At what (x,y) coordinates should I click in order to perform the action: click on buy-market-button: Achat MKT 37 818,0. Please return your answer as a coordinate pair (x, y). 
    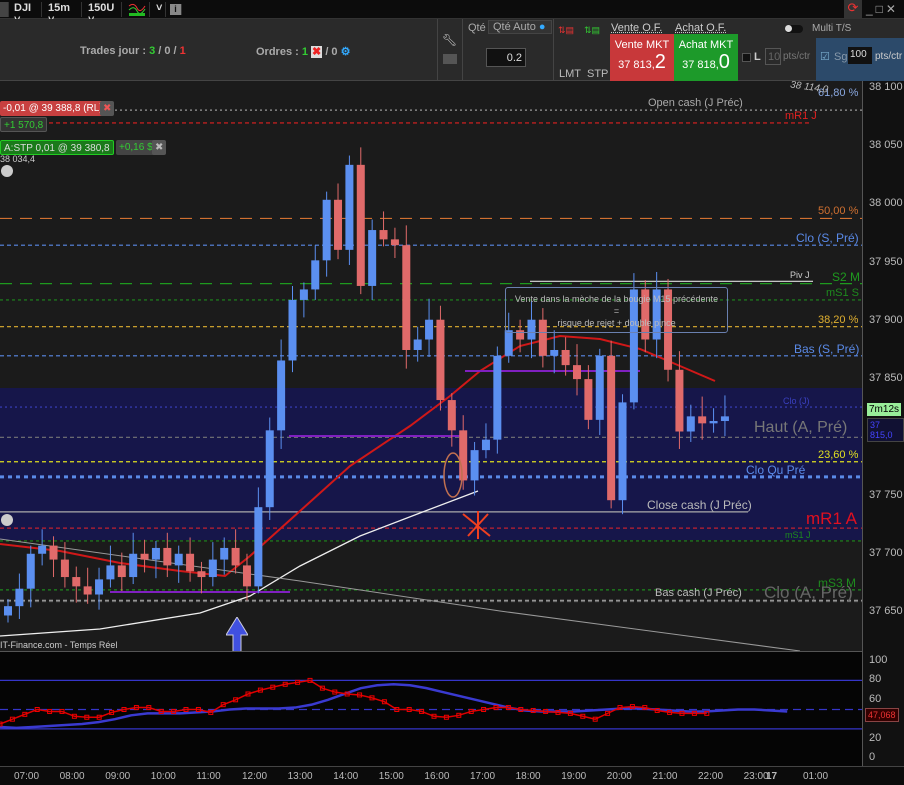
    Looking at the image, I should click on (706, 57).